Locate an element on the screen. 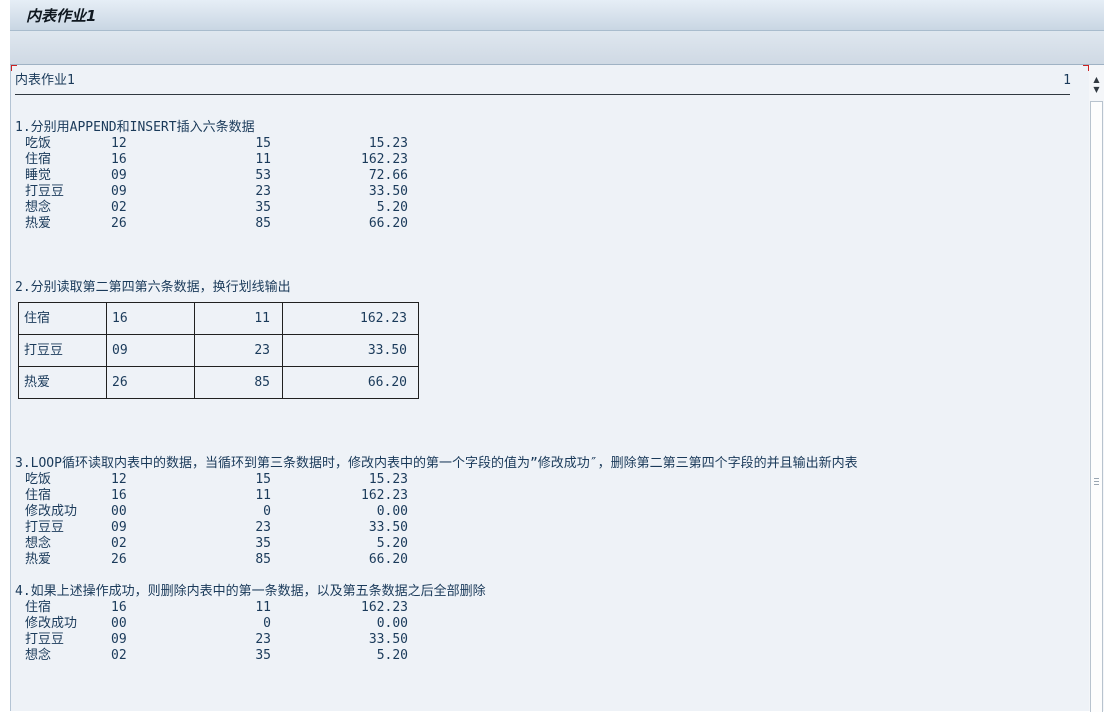 The height and width of the screenshot is (712, 1116). scrollbar-thumb is located at coordinates (1096, 406).